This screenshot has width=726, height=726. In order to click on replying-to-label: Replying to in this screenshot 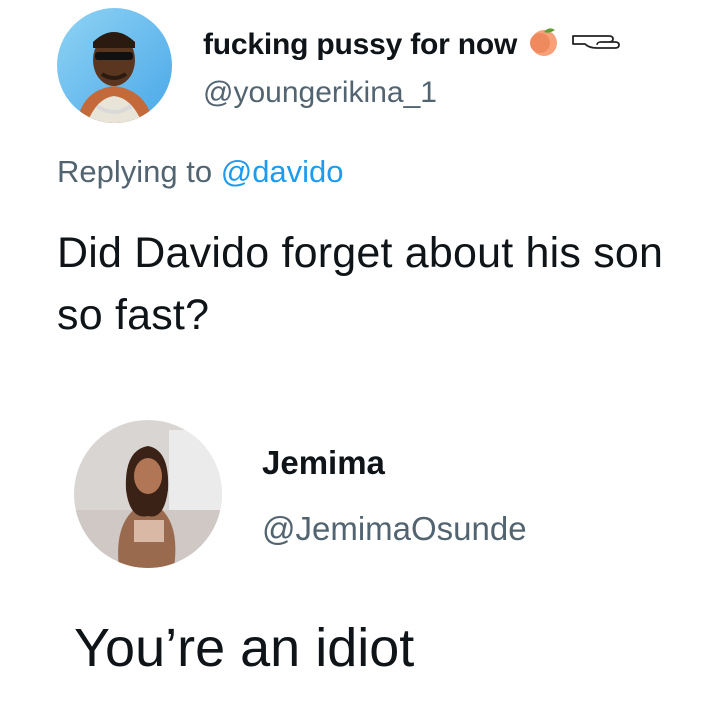, I will do `click(135, 171)`.